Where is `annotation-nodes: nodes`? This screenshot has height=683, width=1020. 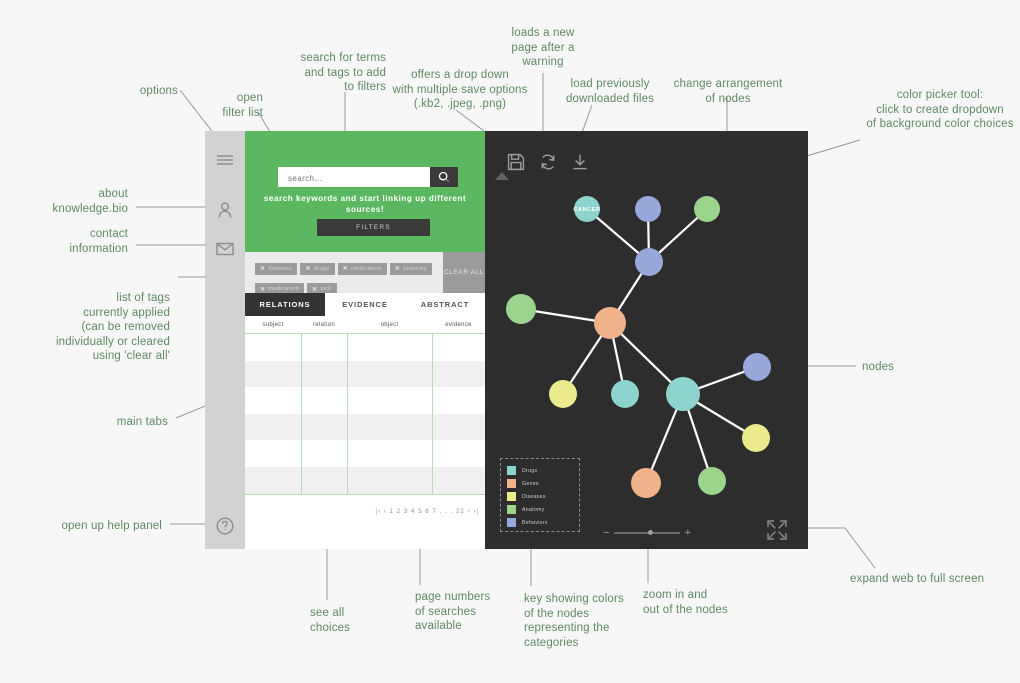
annotation-nodes: nodes is located at coordinates (878, 367).